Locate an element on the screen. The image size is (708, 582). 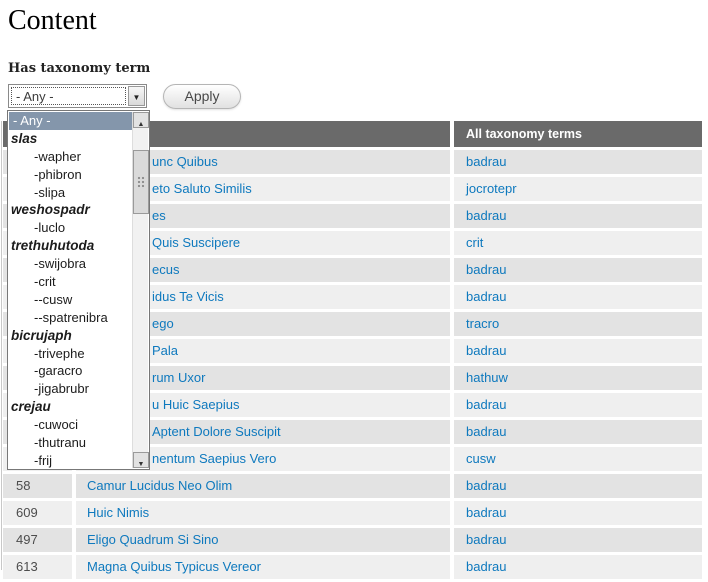
row-title-link: u Huic Saepius is located at coordinates (195, 404).